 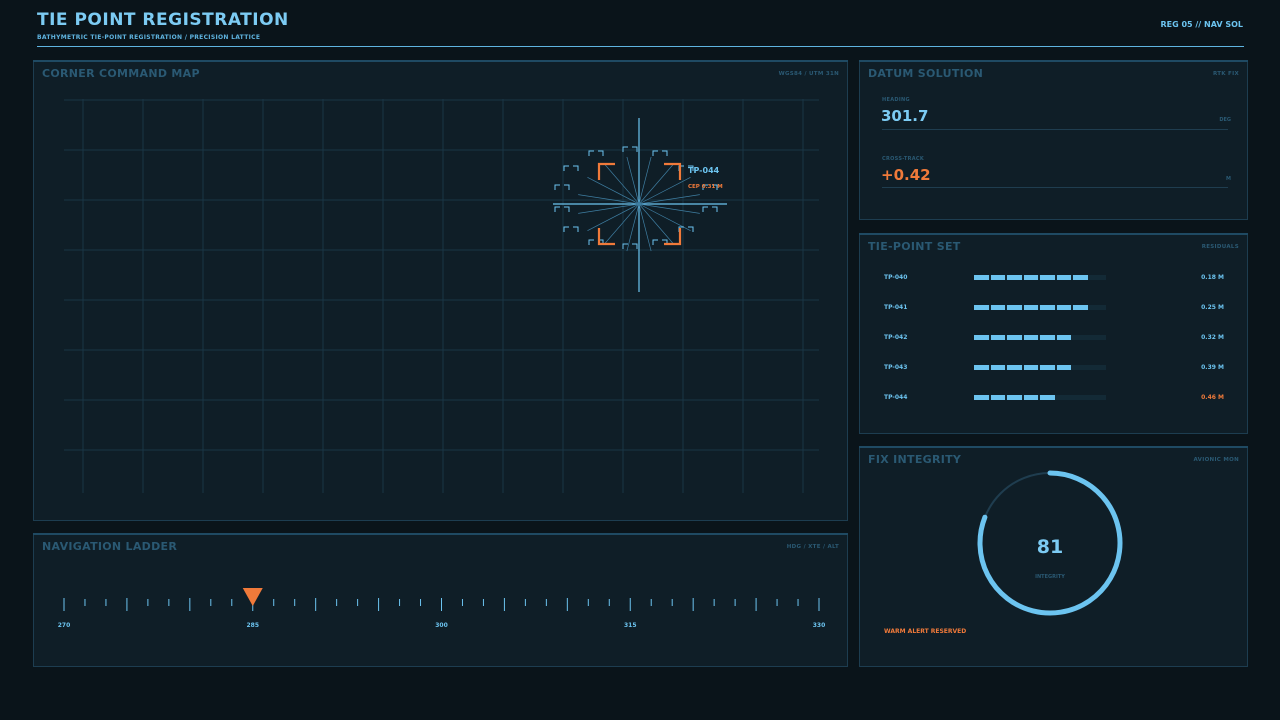 What do you see at coordinates (1225, 74) in the screenshot?
I see `datum-fix-tag: RTK FIX` at bounding box center [1225, 74].